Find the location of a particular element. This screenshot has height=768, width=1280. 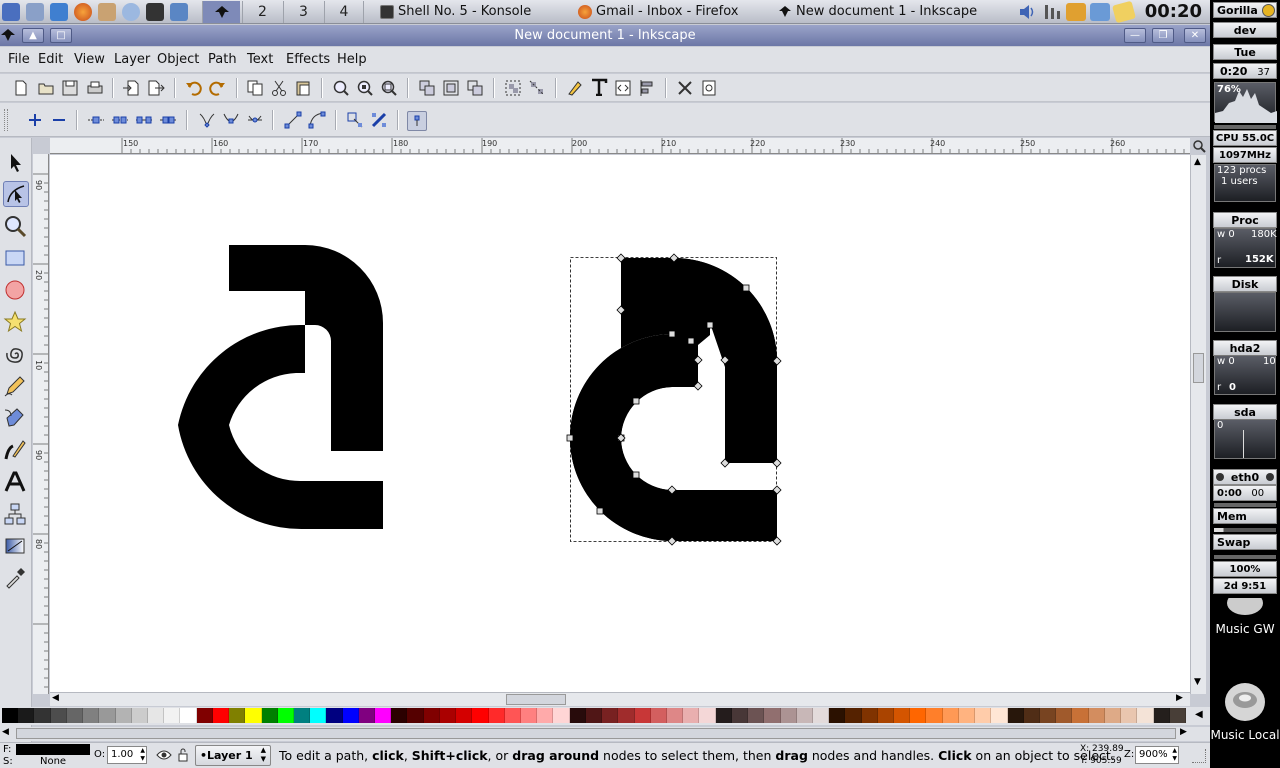

scroll-left-arrow: ◀ is located at coordinates (5, 732).